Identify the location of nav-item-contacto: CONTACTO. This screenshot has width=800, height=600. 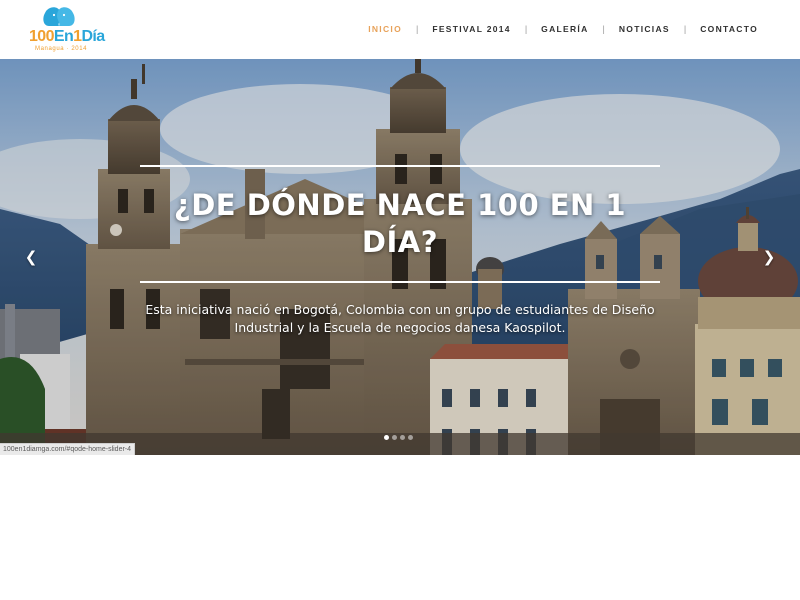
(729, 29).